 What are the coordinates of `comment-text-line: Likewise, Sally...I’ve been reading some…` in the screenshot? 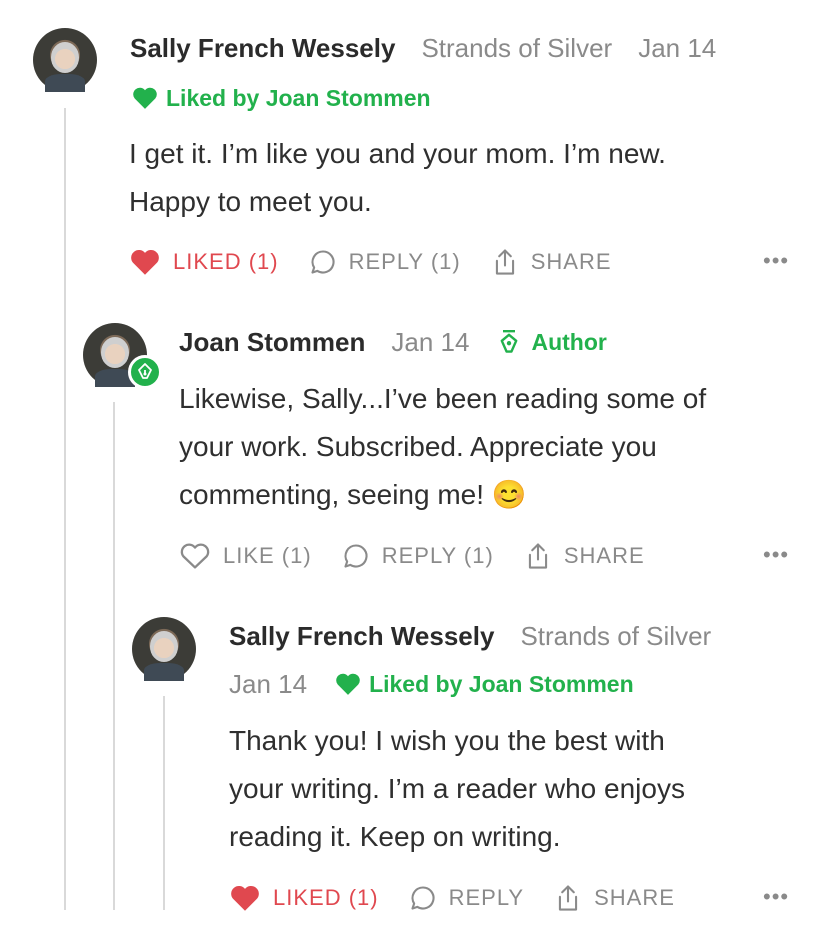 It's located at (443, 398).